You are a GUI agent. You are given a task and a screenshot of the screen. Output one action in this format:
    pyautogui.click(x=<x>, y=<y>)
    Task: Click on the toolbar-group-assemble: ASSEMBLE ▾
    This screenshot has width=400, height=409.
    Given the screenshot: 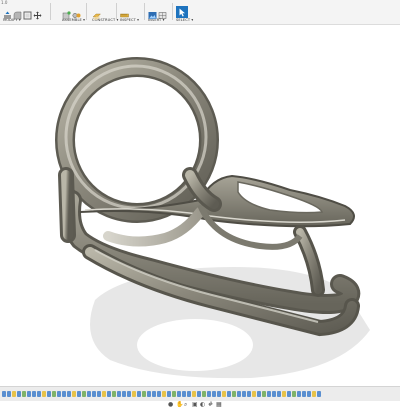 What is the action you would take?
    pyautogui.click(x=73, y=13)
    